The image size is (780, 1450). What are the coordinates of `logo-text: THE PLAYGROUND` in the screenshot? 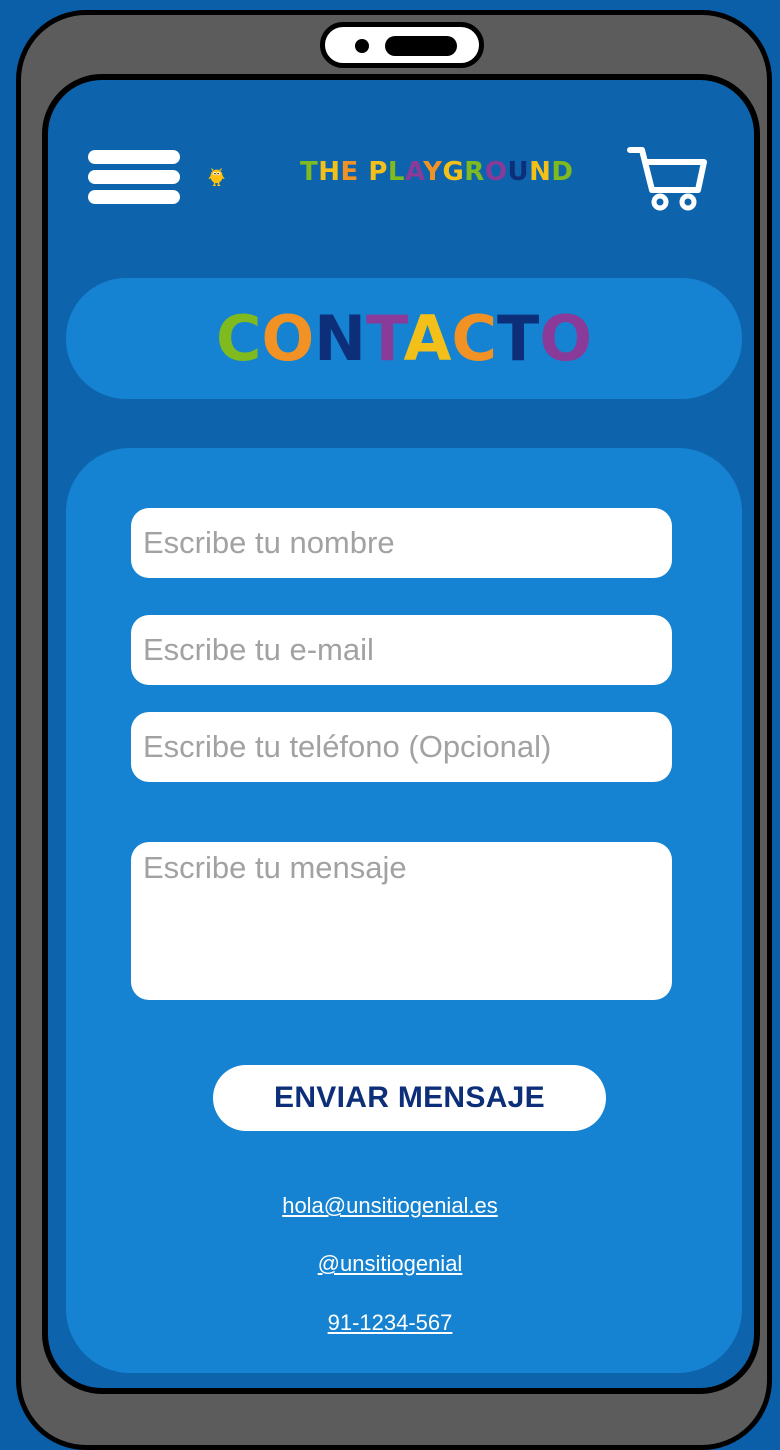 It's located at (437, 172).